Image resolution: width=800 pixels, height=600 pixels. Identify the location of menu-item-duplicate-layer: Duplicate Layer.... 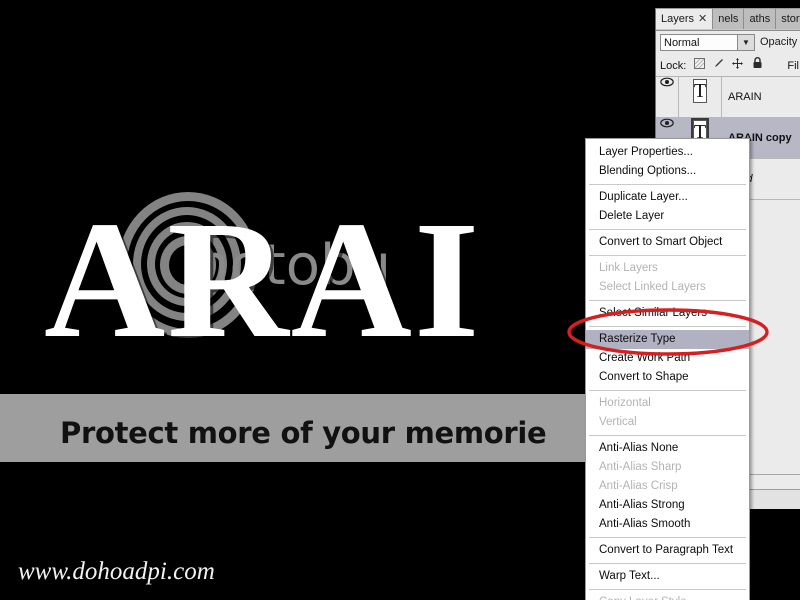
(667, 197).